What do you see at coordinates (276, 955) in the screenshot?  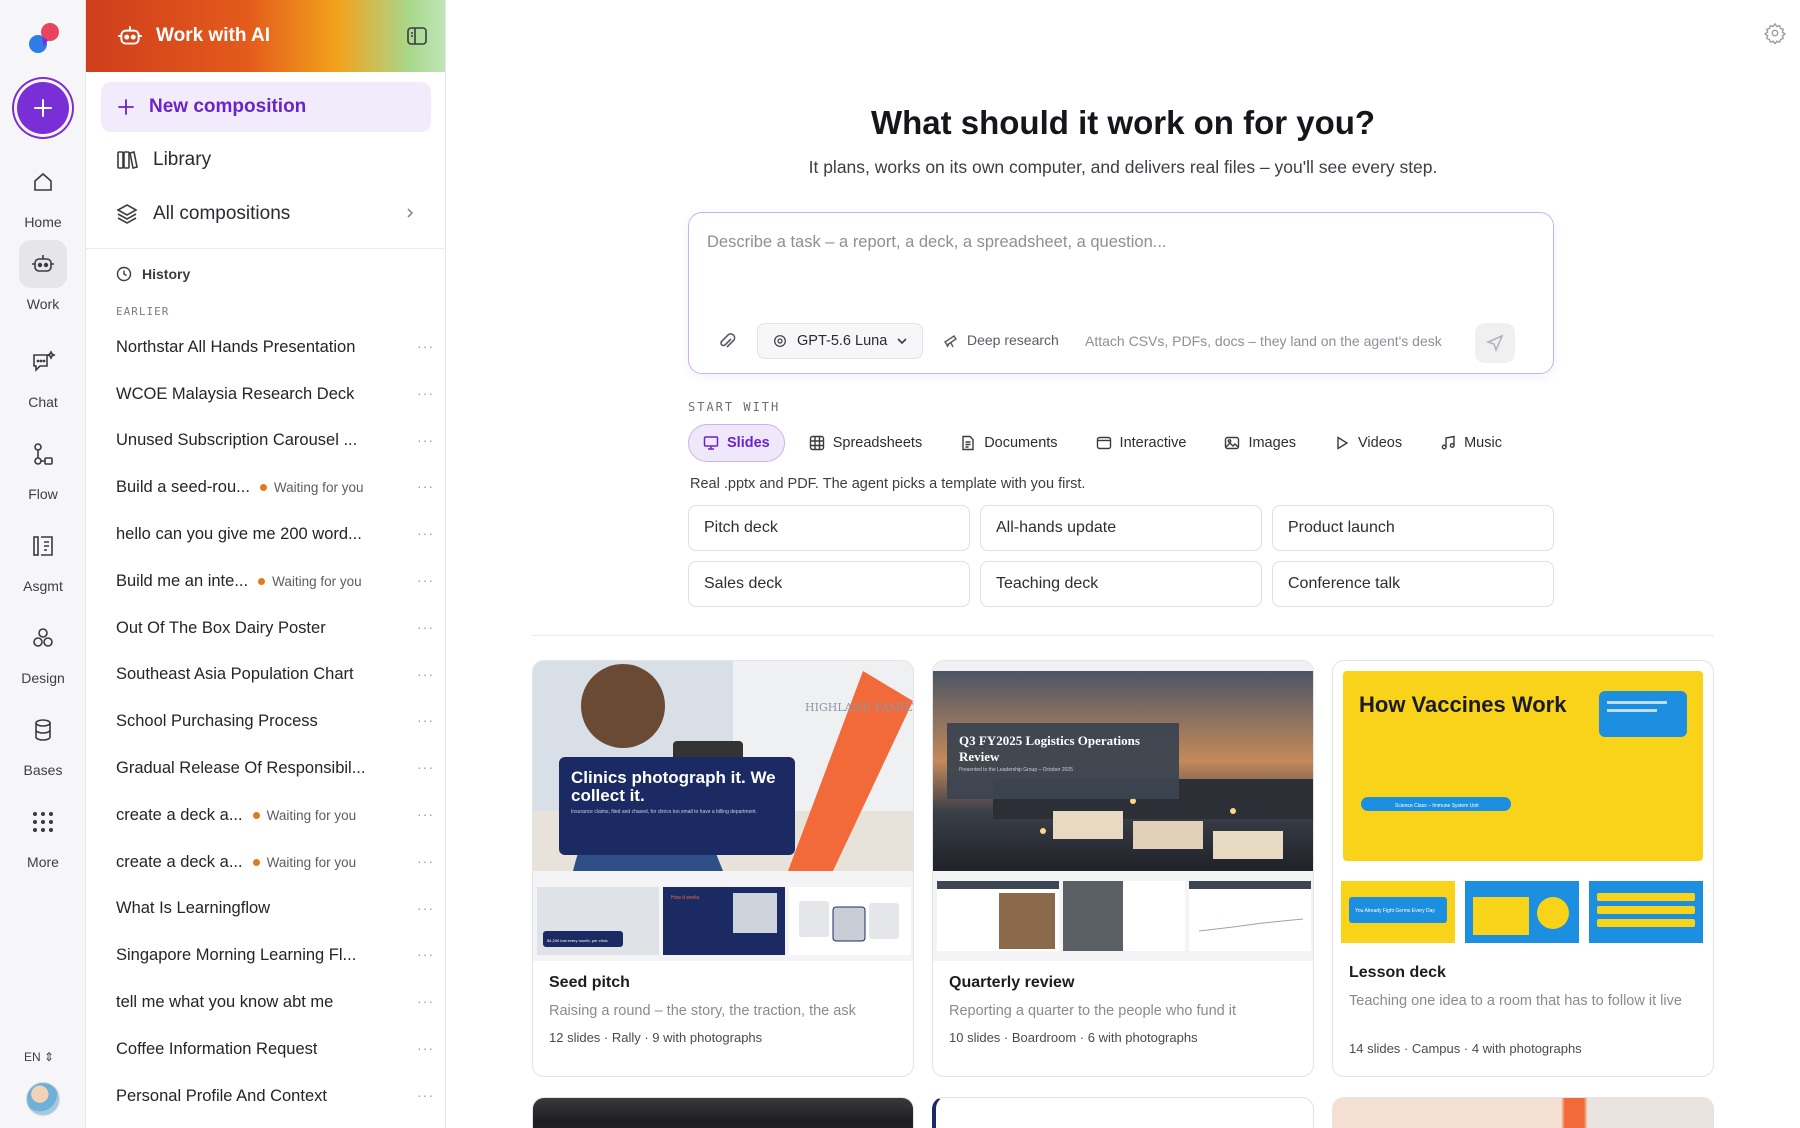 I see `history-item: Singapore Morning Learning Fl... ···` at bounding box center [276, 955].